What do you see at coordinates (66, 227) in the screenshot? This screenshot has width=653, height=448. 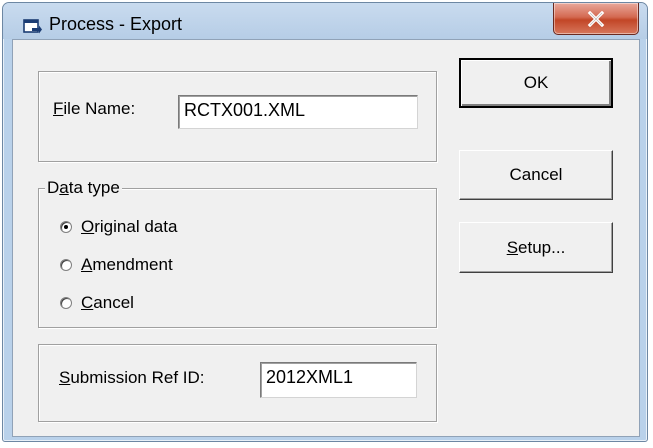 I see `radio-button-selected` at bounding box center [66, 227].